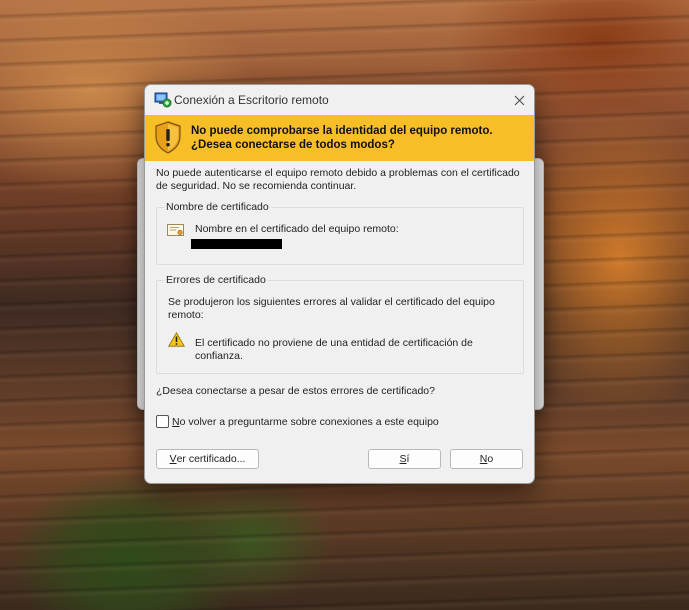 The width and height of the screenshot is (689, 610). What do you see at coordinates (163, 100) in the screenshot?
I see `remote-desktop-icon` at bounding box center [163, 100].